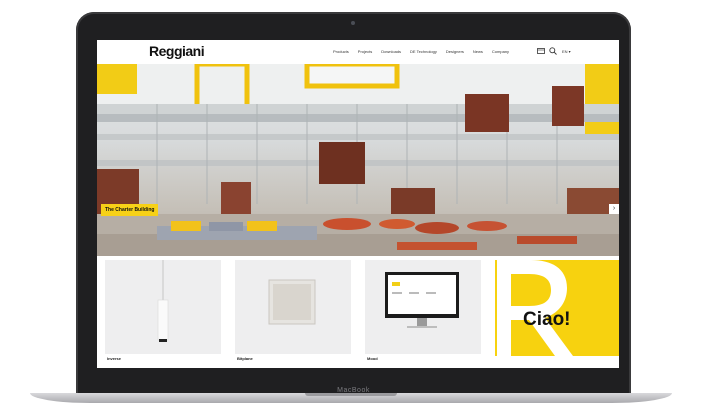 Image resolution: width=702 pixels, height=407 pixels. Describe the element at coordinates (351, 394) in the screenshot. I see `laptop-hinge-notch` at that location.